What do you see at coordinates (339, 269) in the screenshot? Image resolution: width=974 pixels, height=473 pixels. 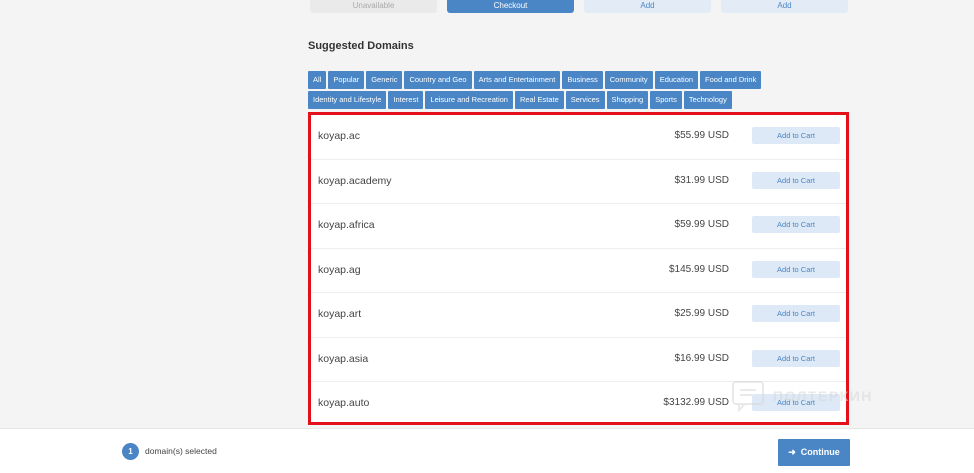 I see `domain-name: koyap.ag` at bounding box center [339, 269].